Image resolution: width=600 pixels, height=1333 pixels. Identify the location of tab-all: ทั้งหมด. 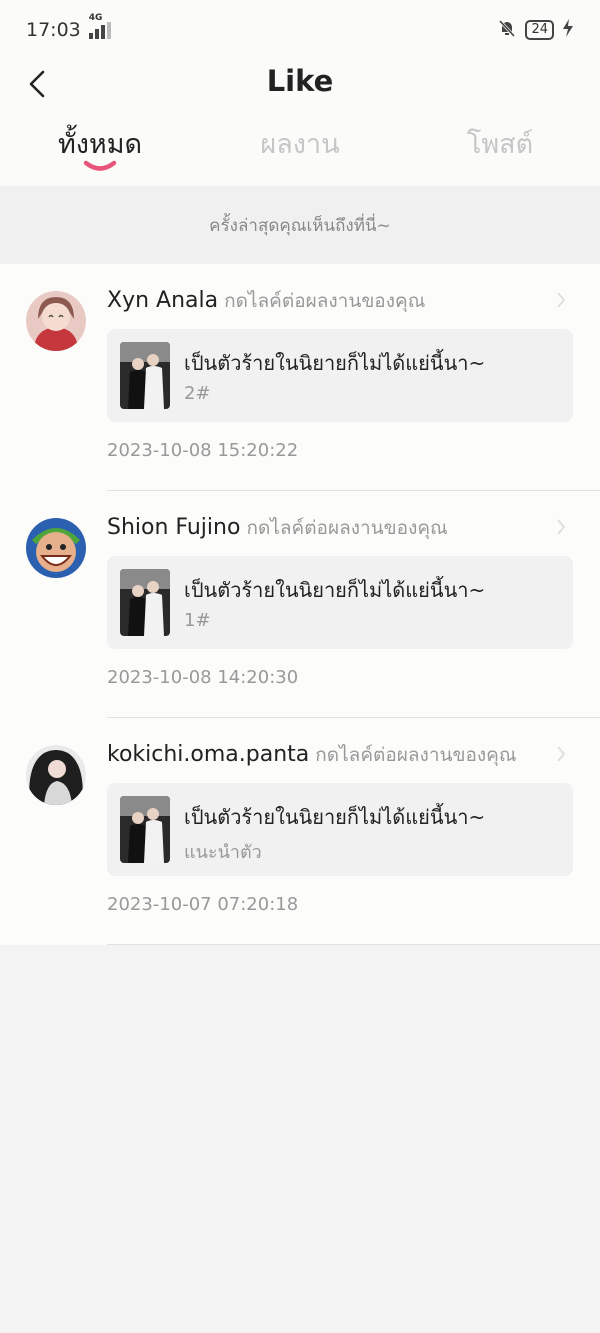
(100, 148).